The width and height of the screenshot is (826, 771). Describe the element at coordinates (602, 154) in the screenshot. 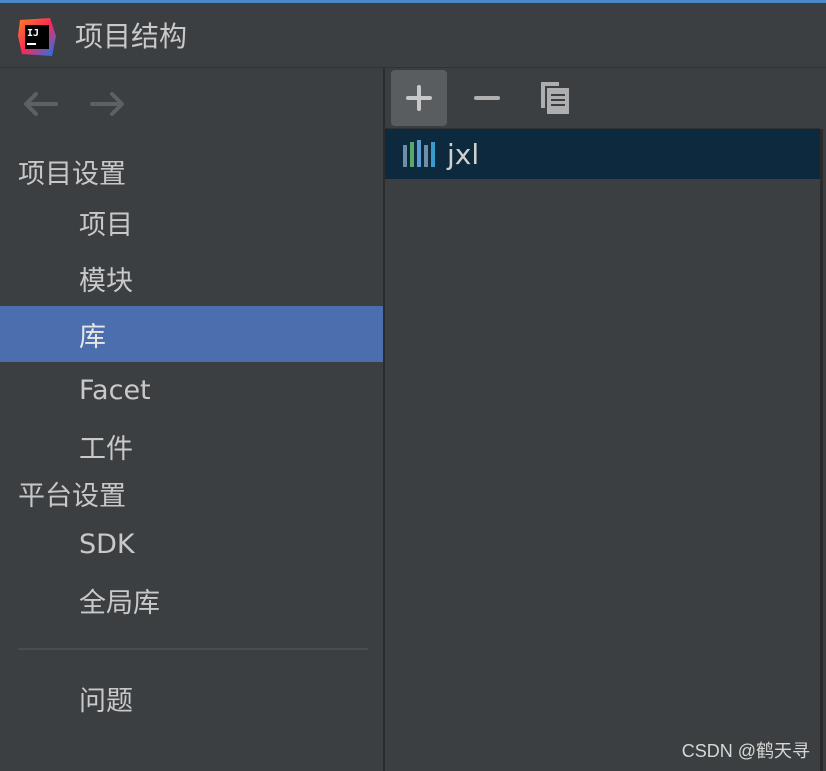

I see `list-item: jxl` at that location.